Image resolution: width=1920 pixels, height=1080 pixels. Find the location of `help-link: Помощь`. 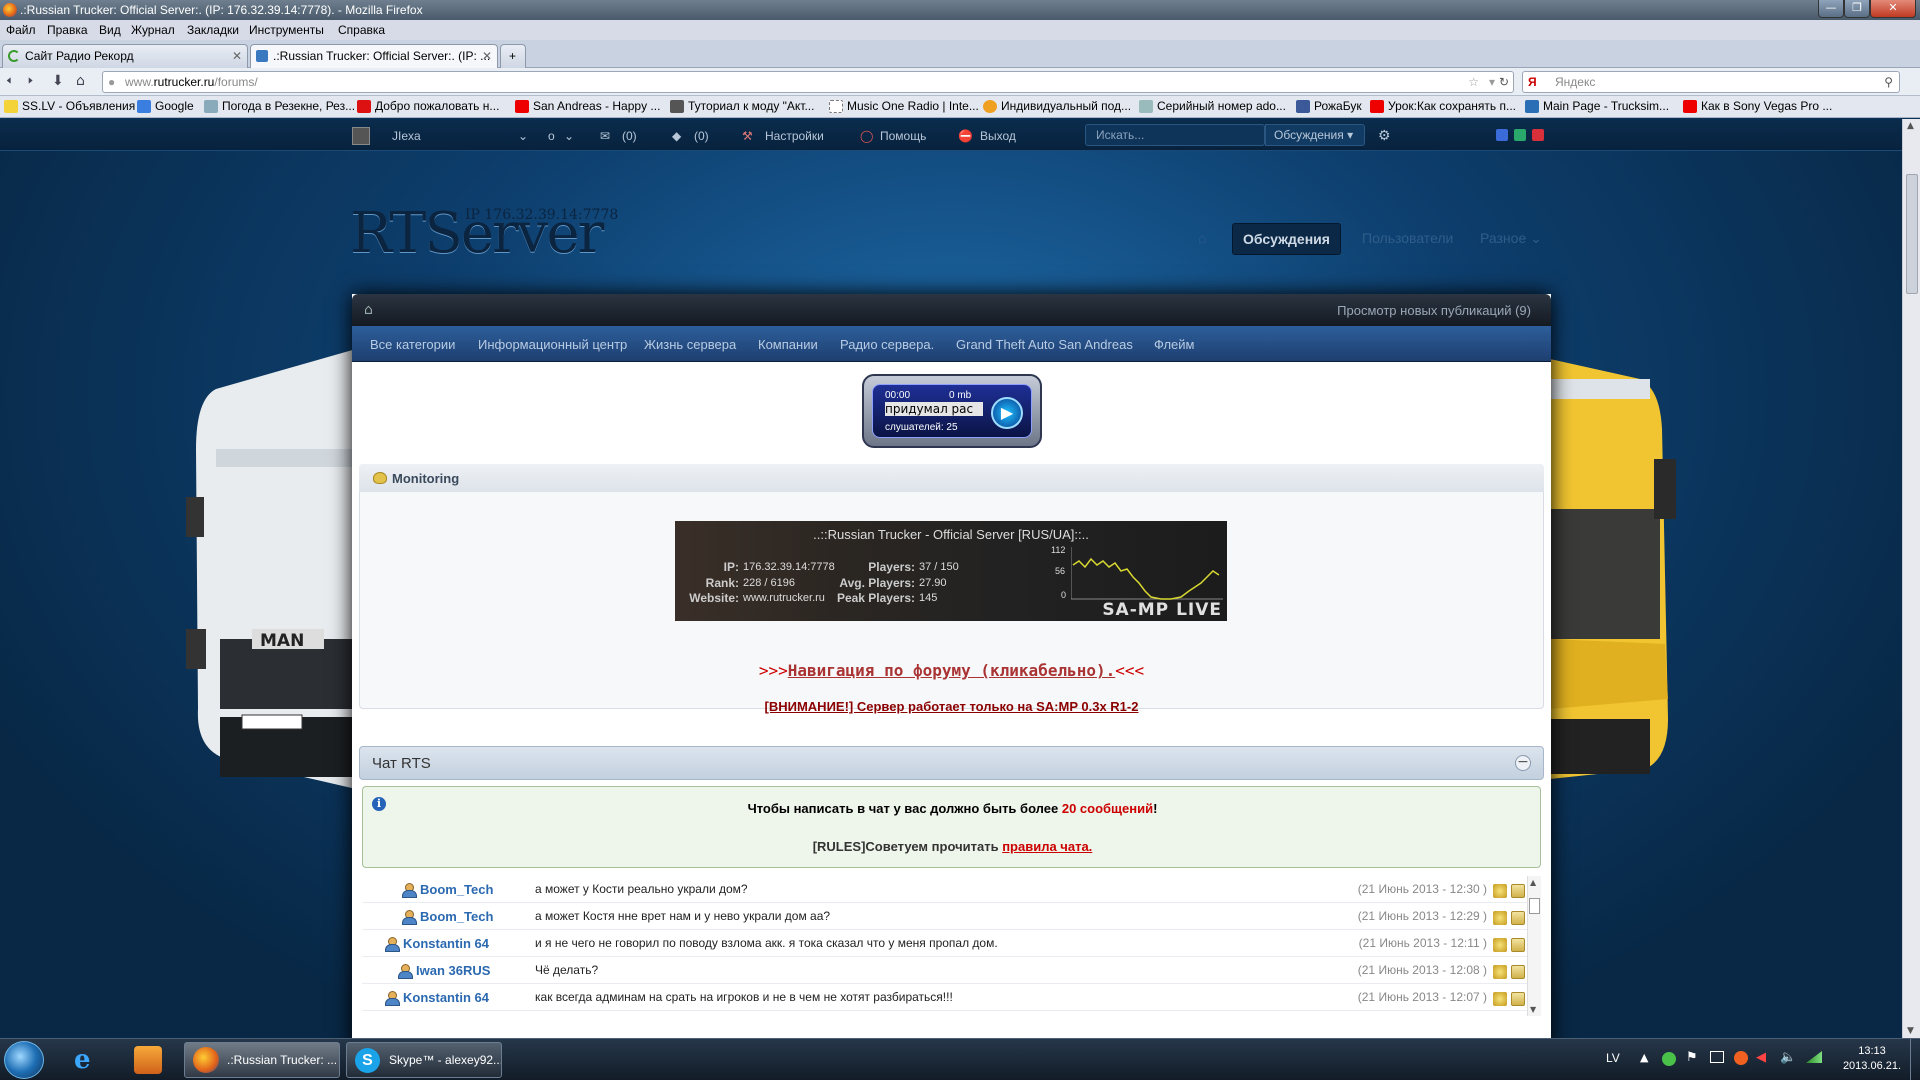

help-link: Помощь is located at coordinates (903, 136).